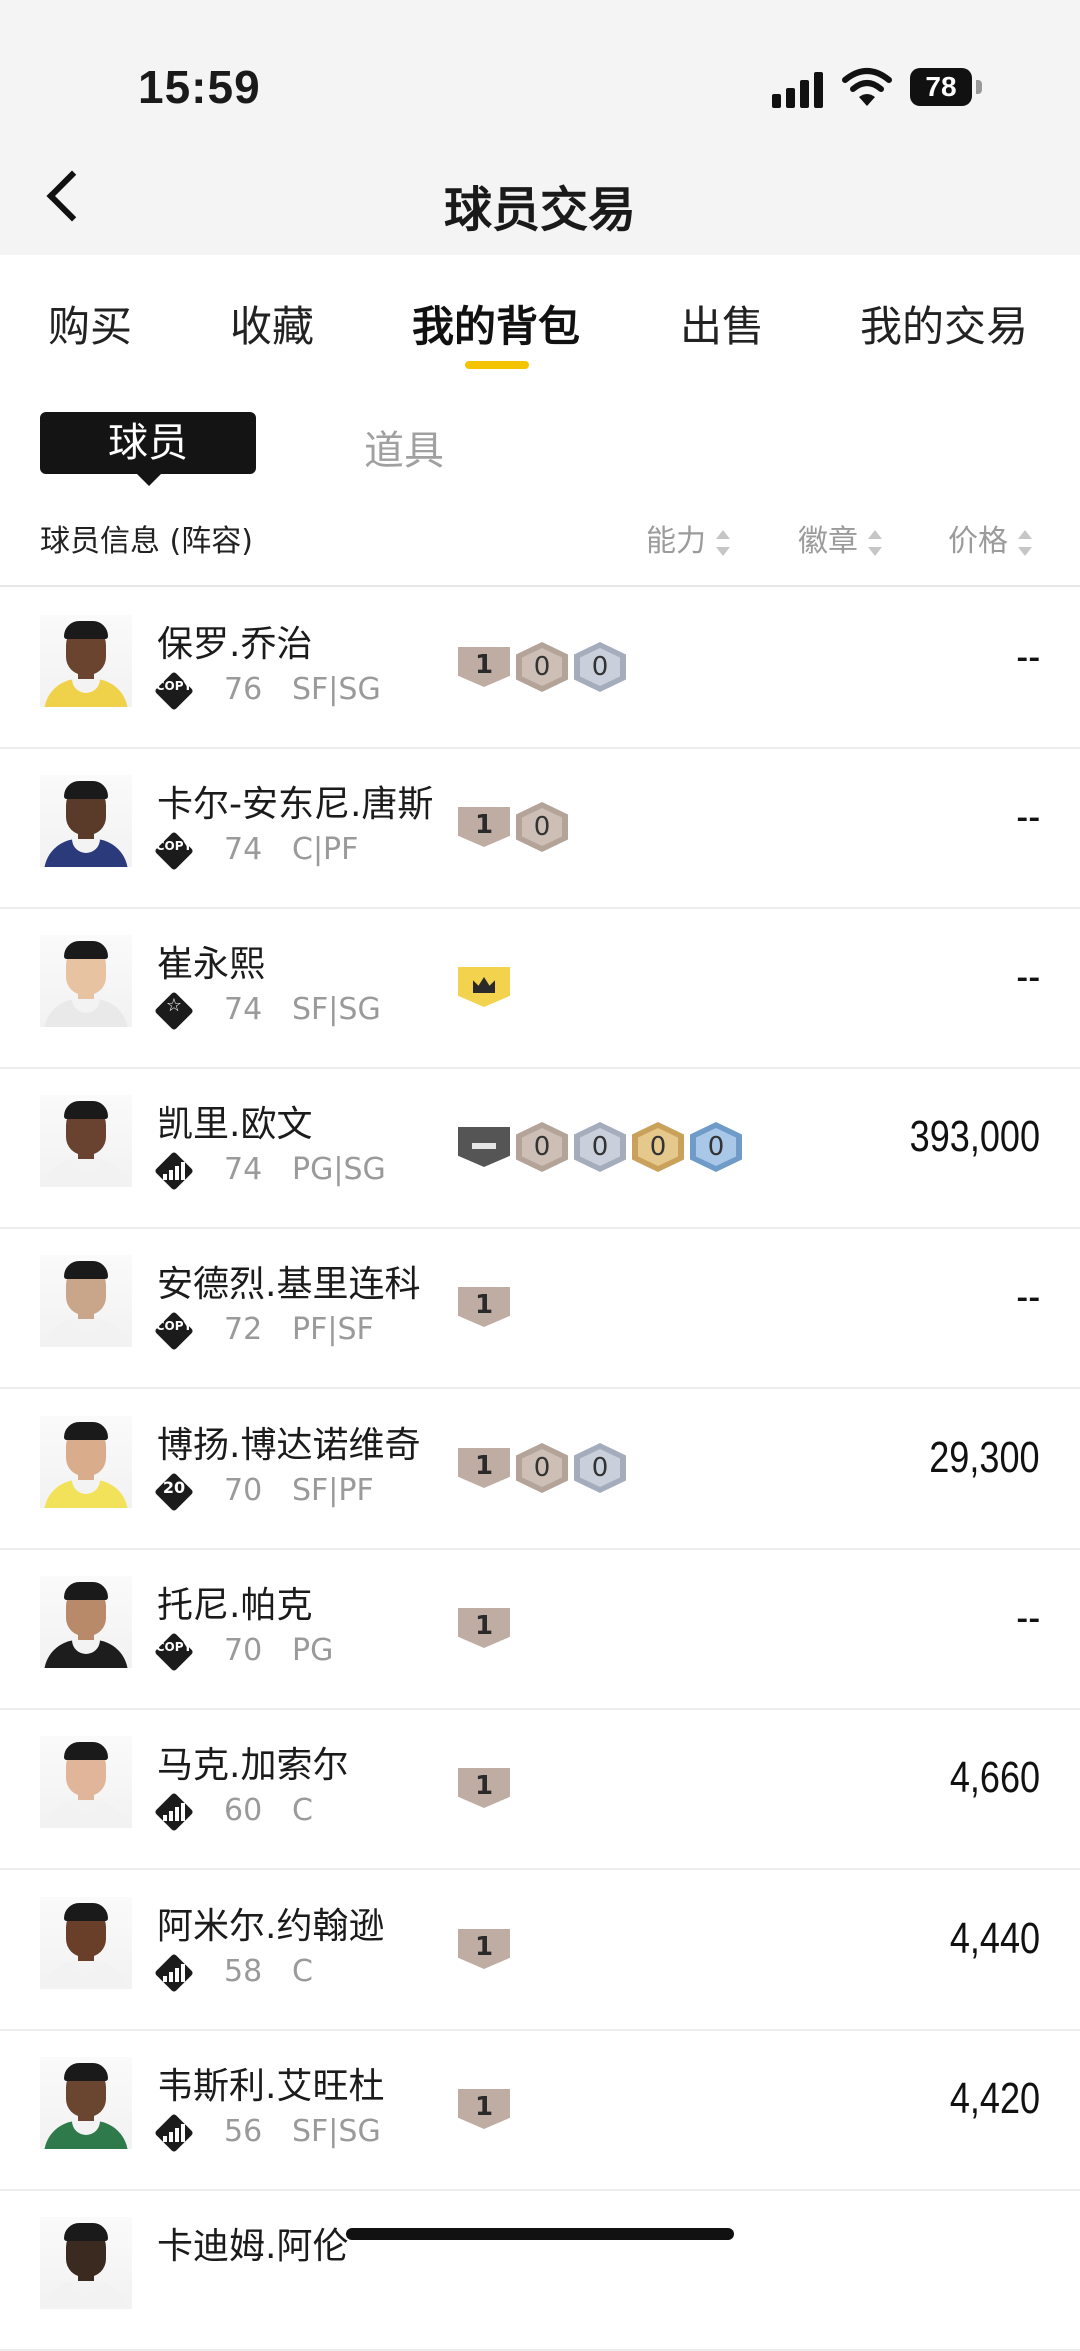 This screenshot has width=1080, height=2351. I want to click on player-name: 博扬.博达诺维奇, so click(289, 1445).